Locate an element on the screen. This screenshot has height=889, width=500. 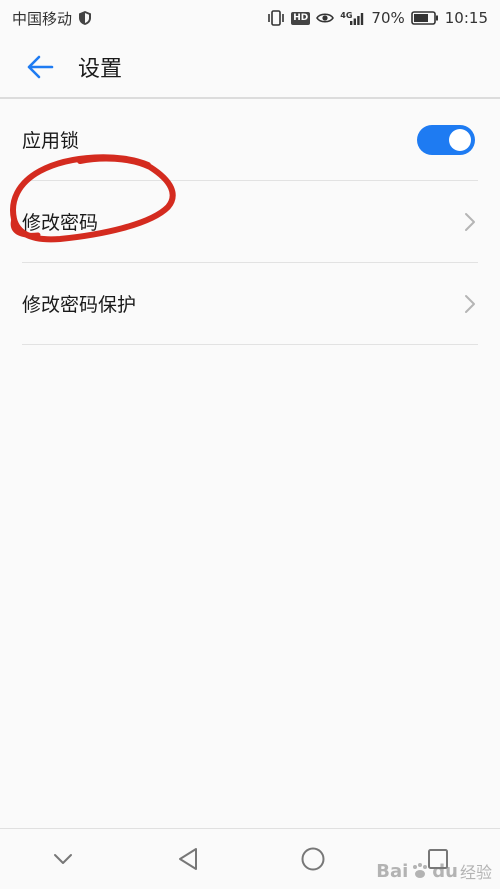
collapse-nav-button is located at coordinates (63, 859).